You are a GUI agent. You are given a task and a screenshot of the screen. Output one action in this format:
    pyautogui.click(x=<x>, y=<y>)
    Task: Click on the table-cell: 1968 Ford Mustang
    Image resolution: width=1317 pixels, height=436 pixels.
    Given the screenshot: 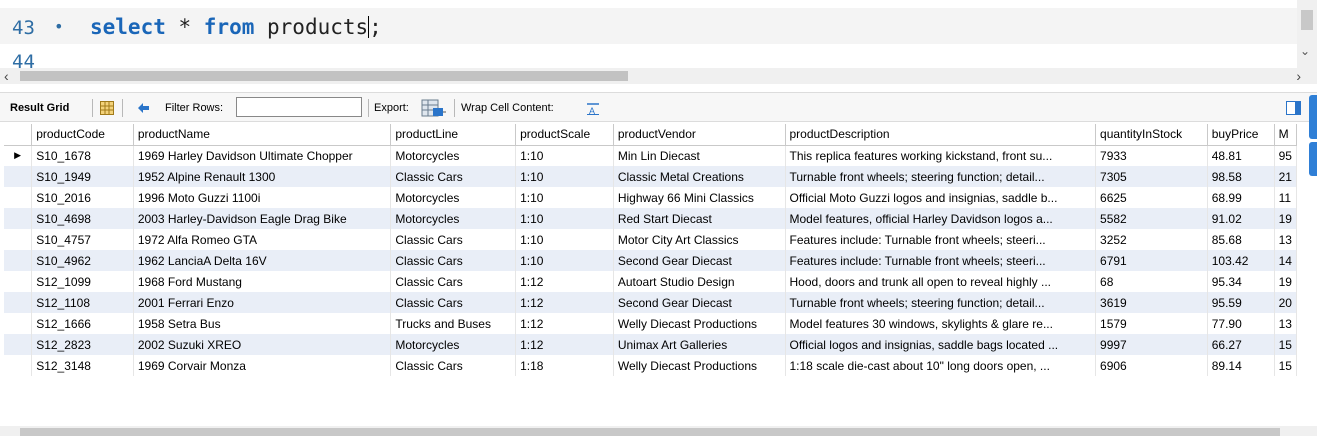 What is the action you would take?
    pyautogui.click(x=262, y=281)
    